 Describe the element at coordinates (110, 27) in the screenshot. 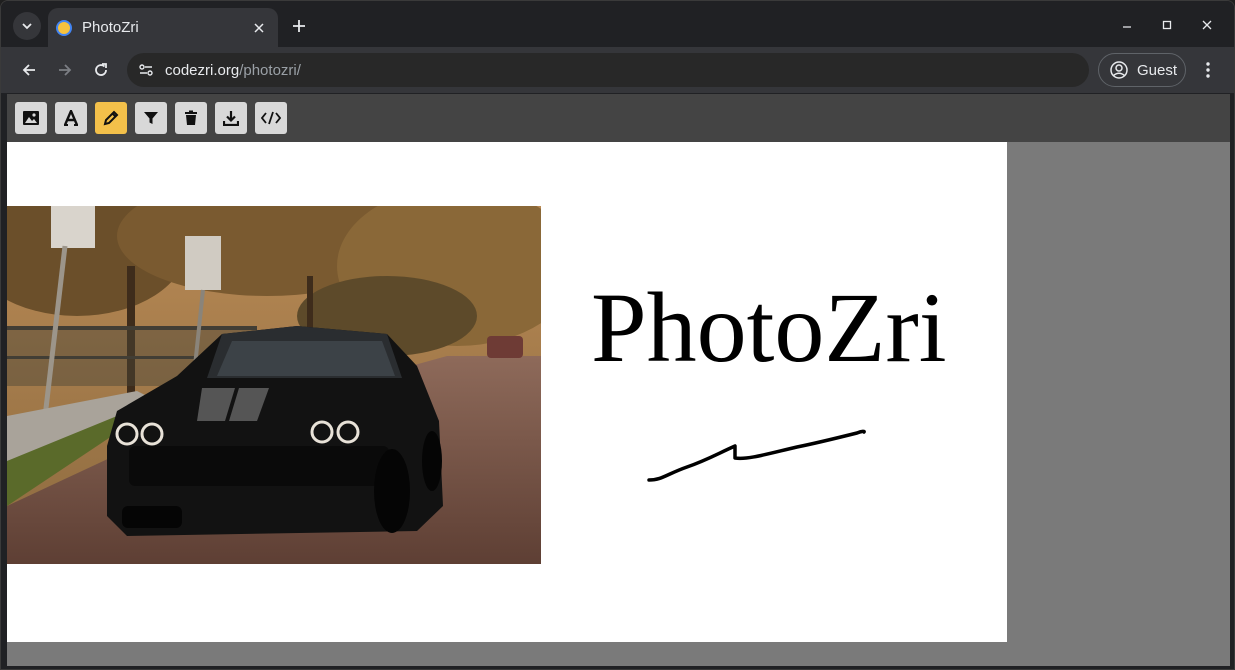

I see `tab-title: PhotoZri` at that location.